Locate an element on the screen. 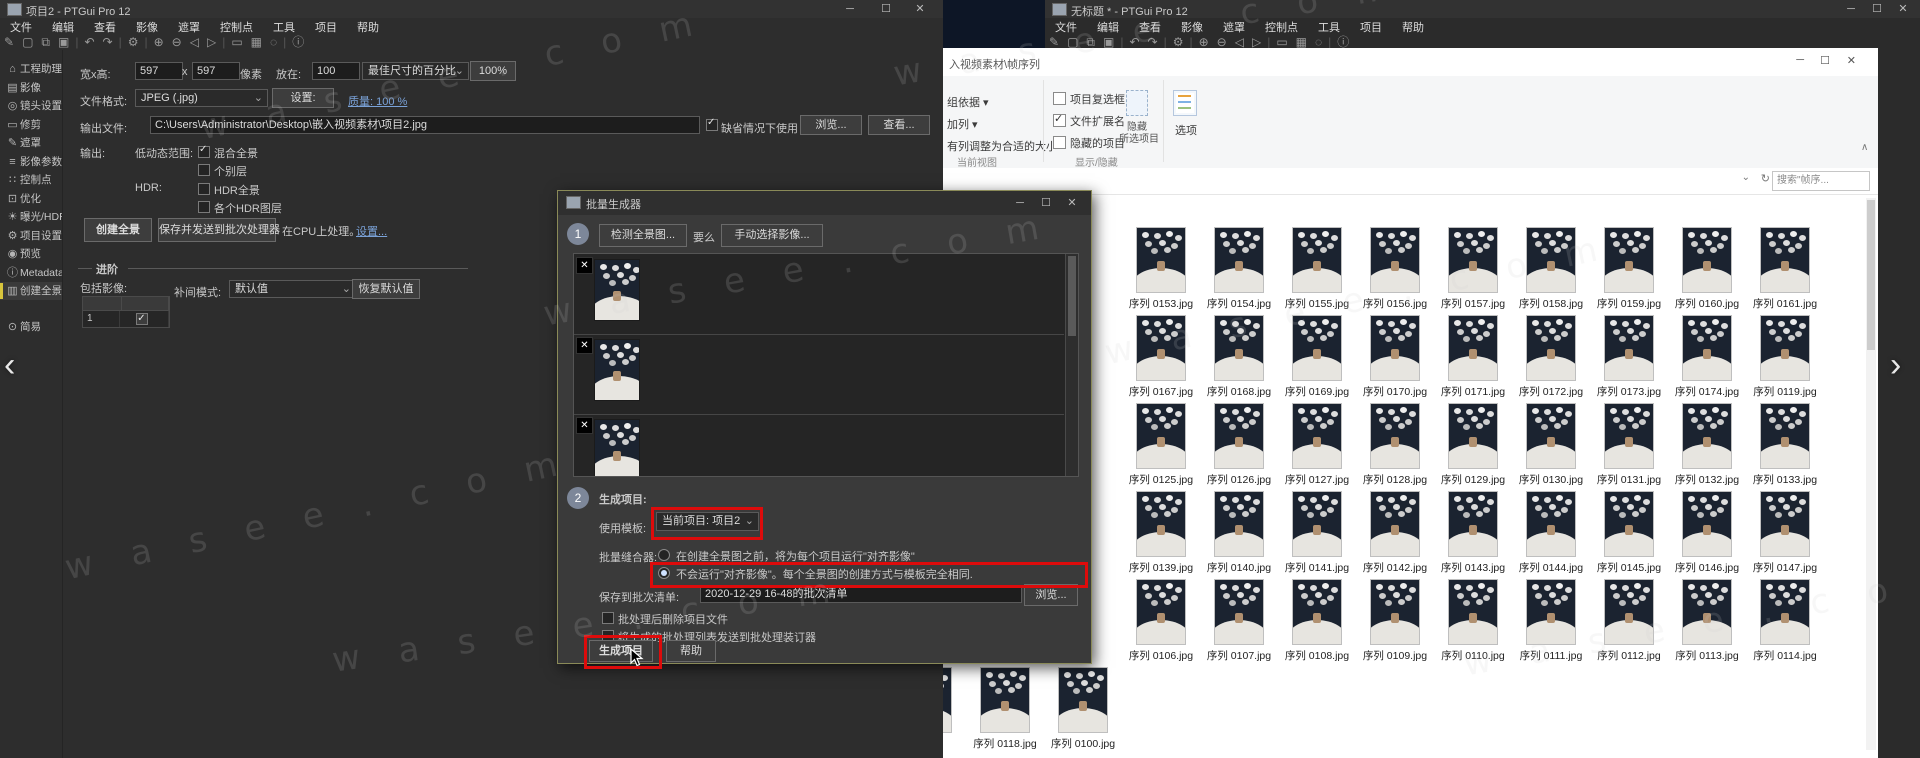 This screenshot has height=758, width=1920. file-item: 序列 0174.jpg is located at coordinates (1707, 357).